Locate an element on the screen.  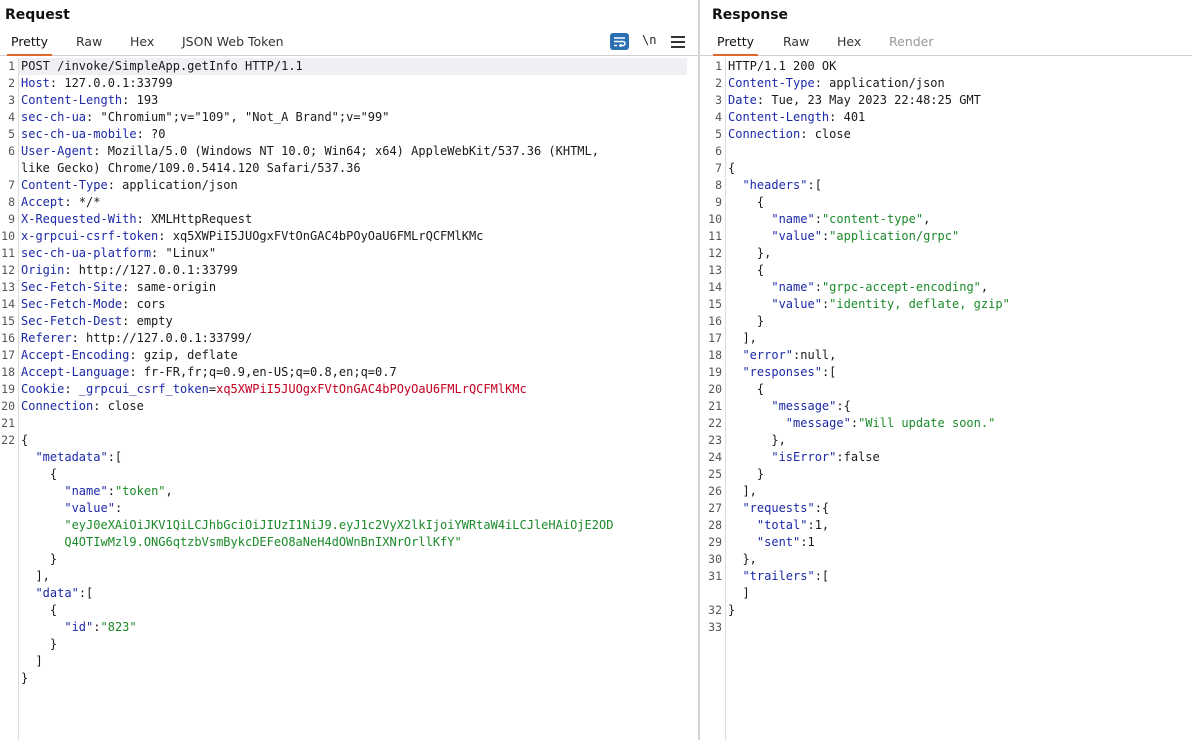
response-tabs: Pretty Raw Hex Render is located at coordinates (946, 44).